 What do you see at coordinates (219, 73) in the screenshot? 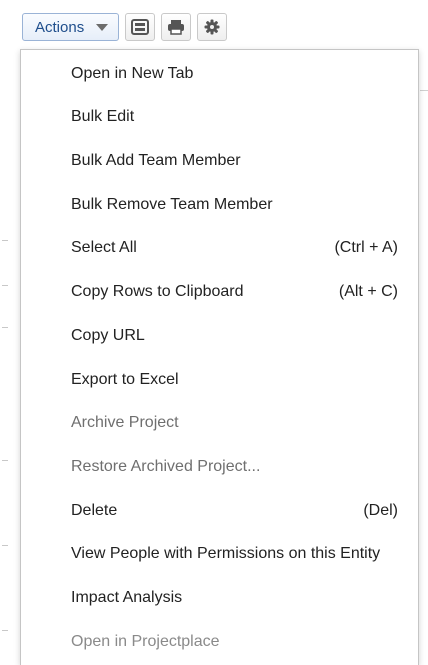
I see `menu-item-open-in-new-tab: Open in New Tab` at bounding box center [219, 73].